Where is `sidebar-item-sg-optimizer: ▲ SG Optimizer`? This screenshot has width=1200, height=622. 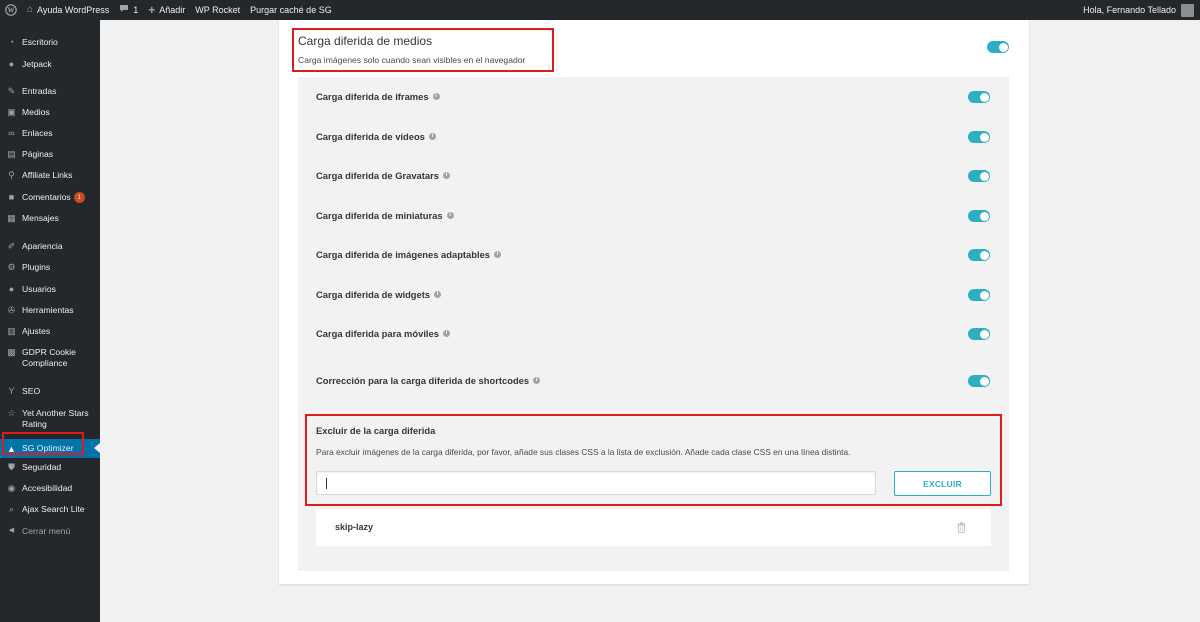
sidebar-item-sg-optimizer: ▲ SG Optimizer is located at coordinates (50, 448).